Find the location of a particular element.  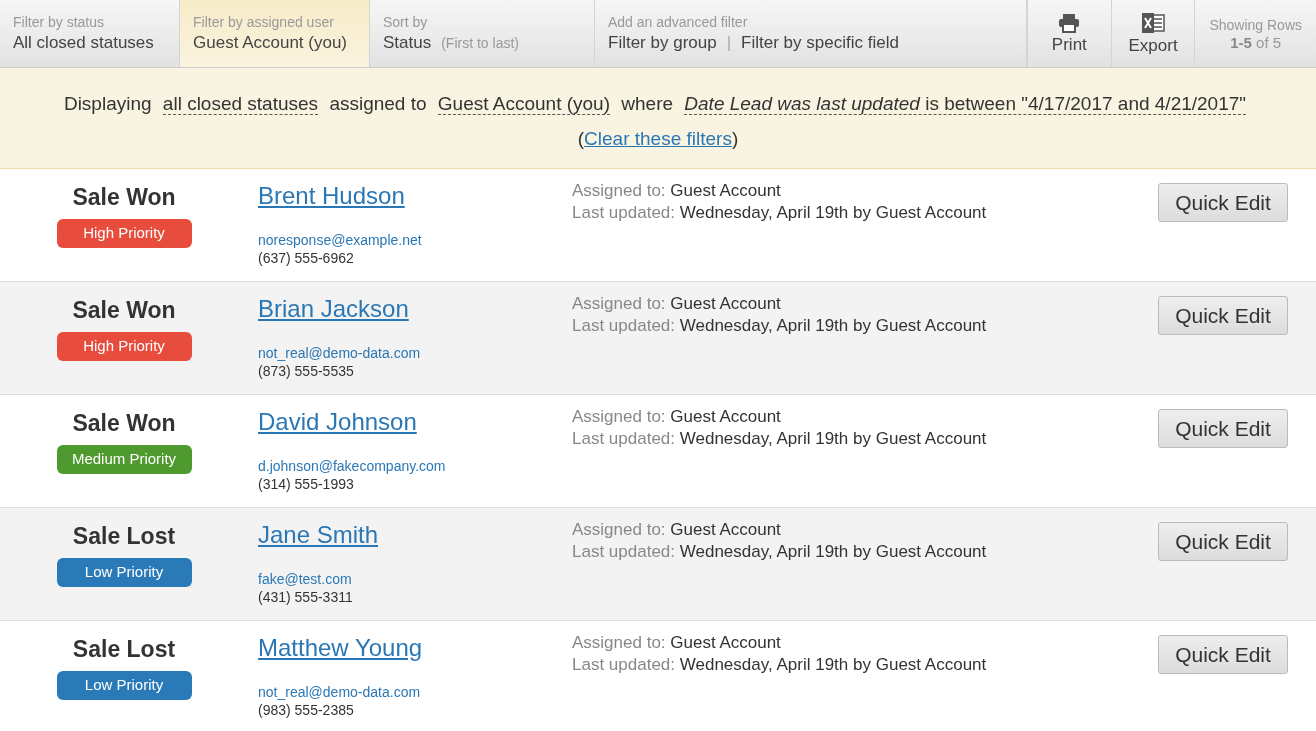

print-button: Print is located at coordinates (1069, 33).